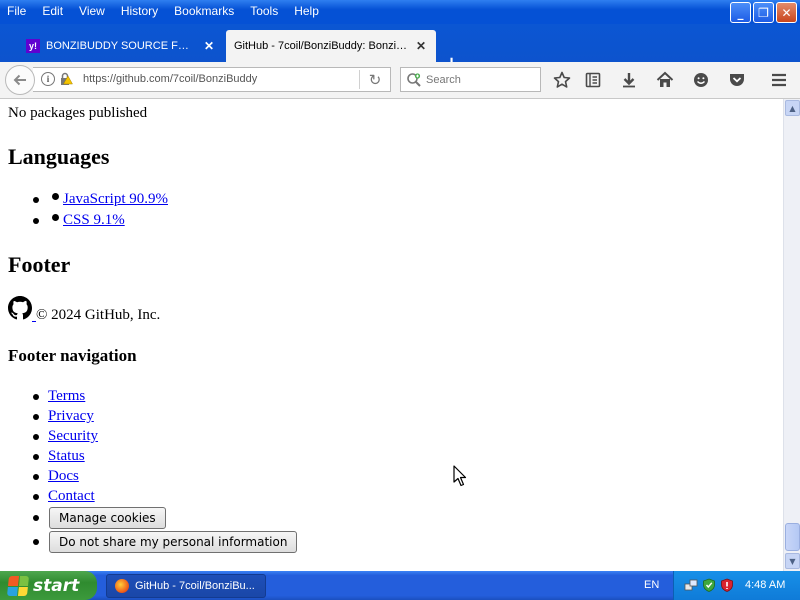 The width and height of the screenshot is (800, 600). What do you see at coordinates (414, 80) in the screenshot?
I see `search-icon` at bounding box center [414, 80].